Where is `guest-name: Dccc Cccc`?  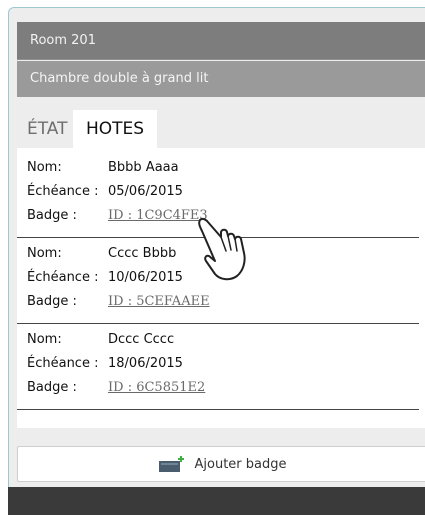 guest-name: Dccc Cccc is located at coordinates (141, 339).